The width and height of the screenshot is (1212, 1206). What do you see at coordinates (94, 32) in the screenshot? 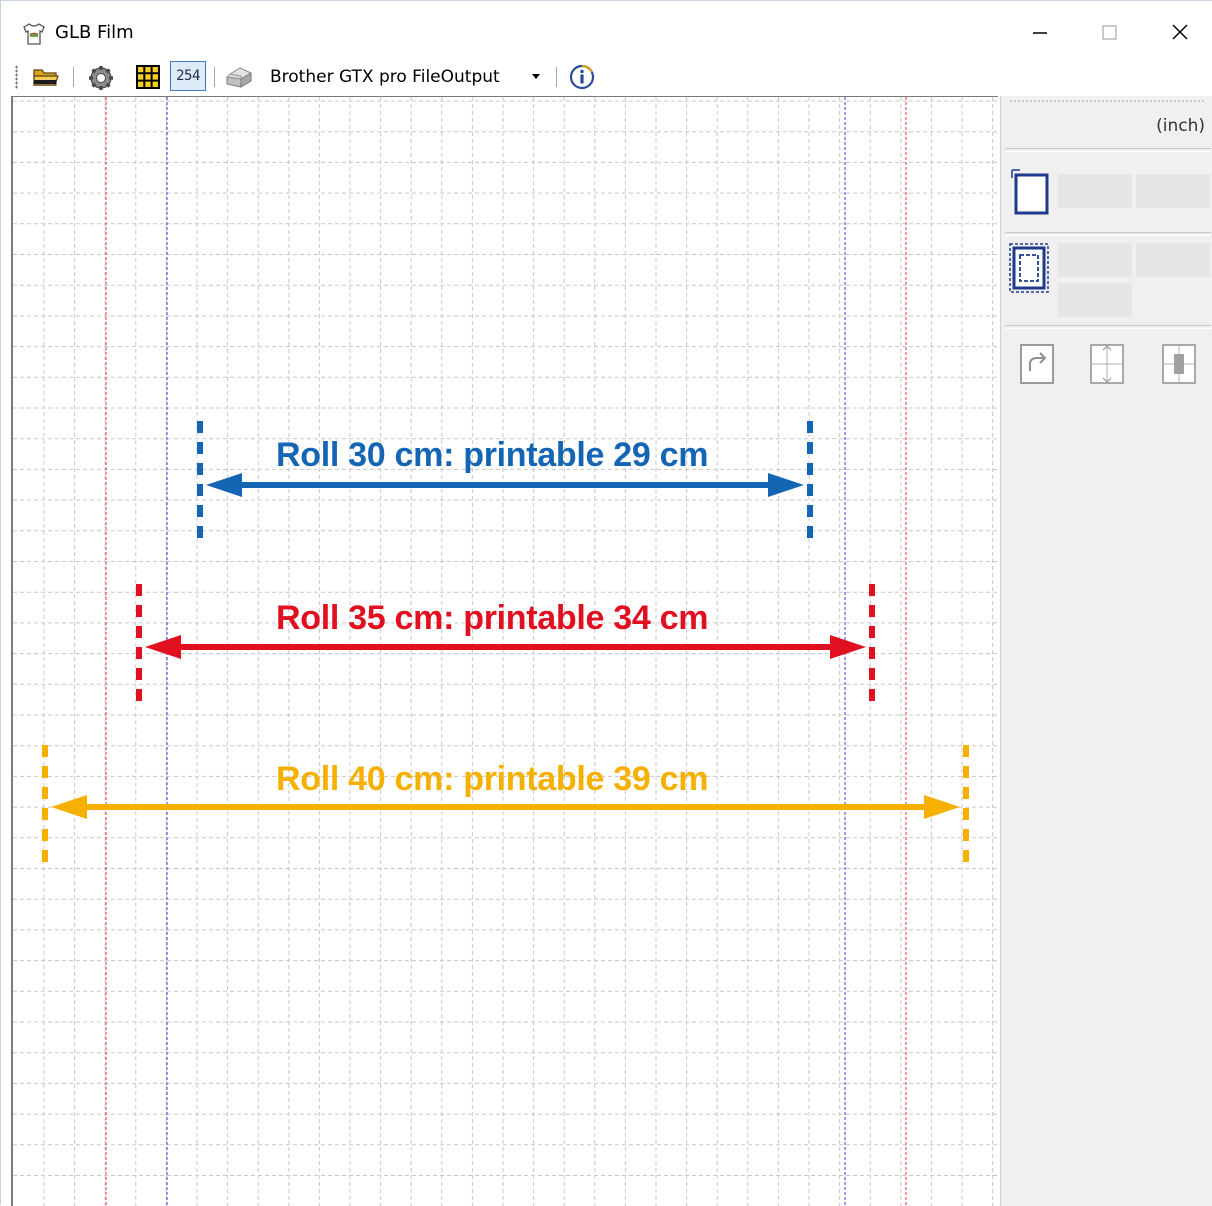
I see `window-title: GLB Film` at bounding box center [94, 32].